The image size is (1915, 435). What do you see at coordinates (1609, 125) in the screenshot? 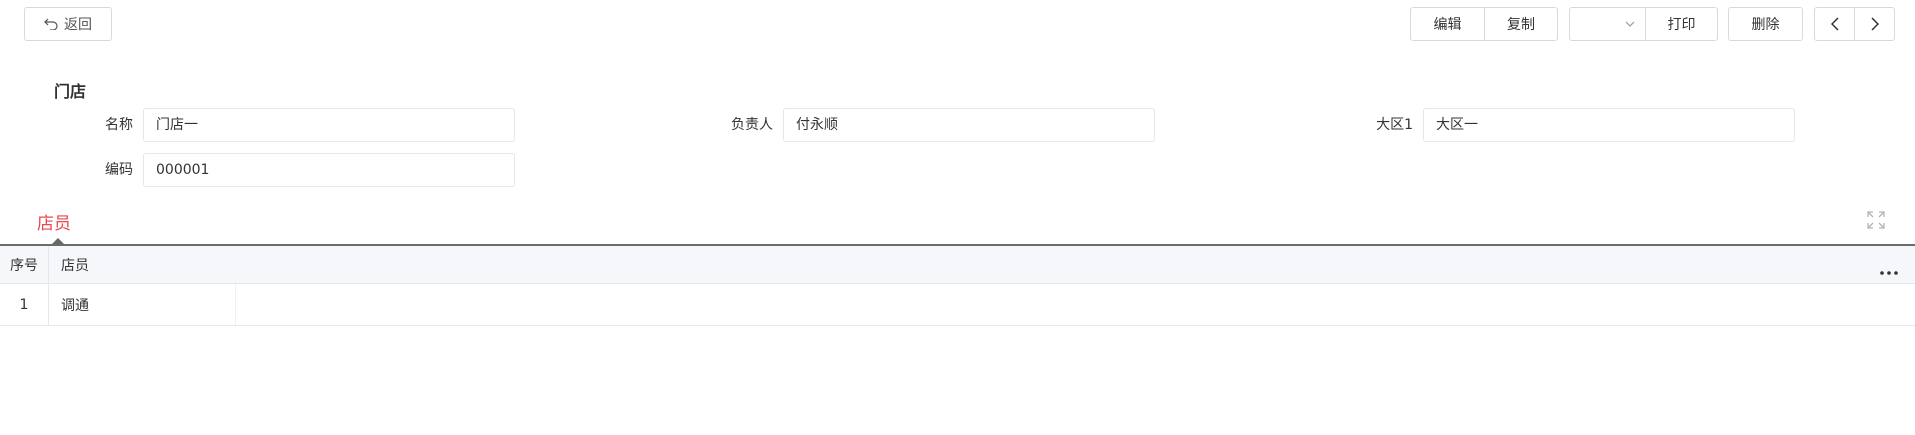
I see `region-field: 大区一` at bounding box center [1609, 125].